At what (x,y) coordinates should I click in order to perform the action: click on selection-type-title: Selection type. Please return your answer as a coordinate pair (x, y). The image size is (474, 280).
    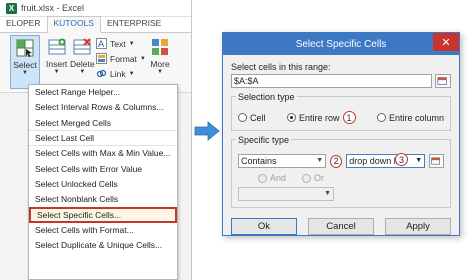
    Looking at the image, I should click on (266, 97).